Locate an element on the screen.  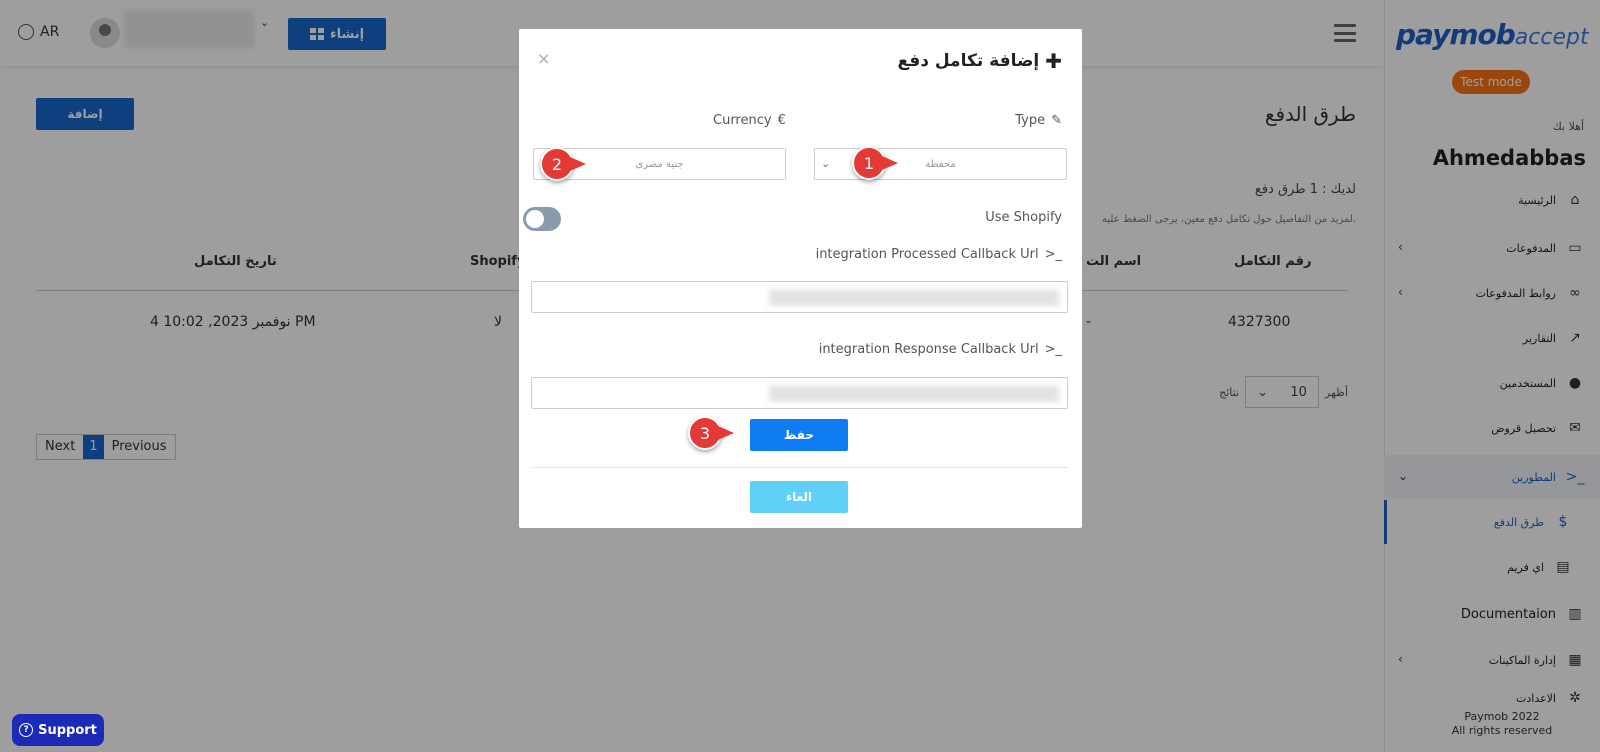
save-button: حفظ is located at coordinates (799, 435).